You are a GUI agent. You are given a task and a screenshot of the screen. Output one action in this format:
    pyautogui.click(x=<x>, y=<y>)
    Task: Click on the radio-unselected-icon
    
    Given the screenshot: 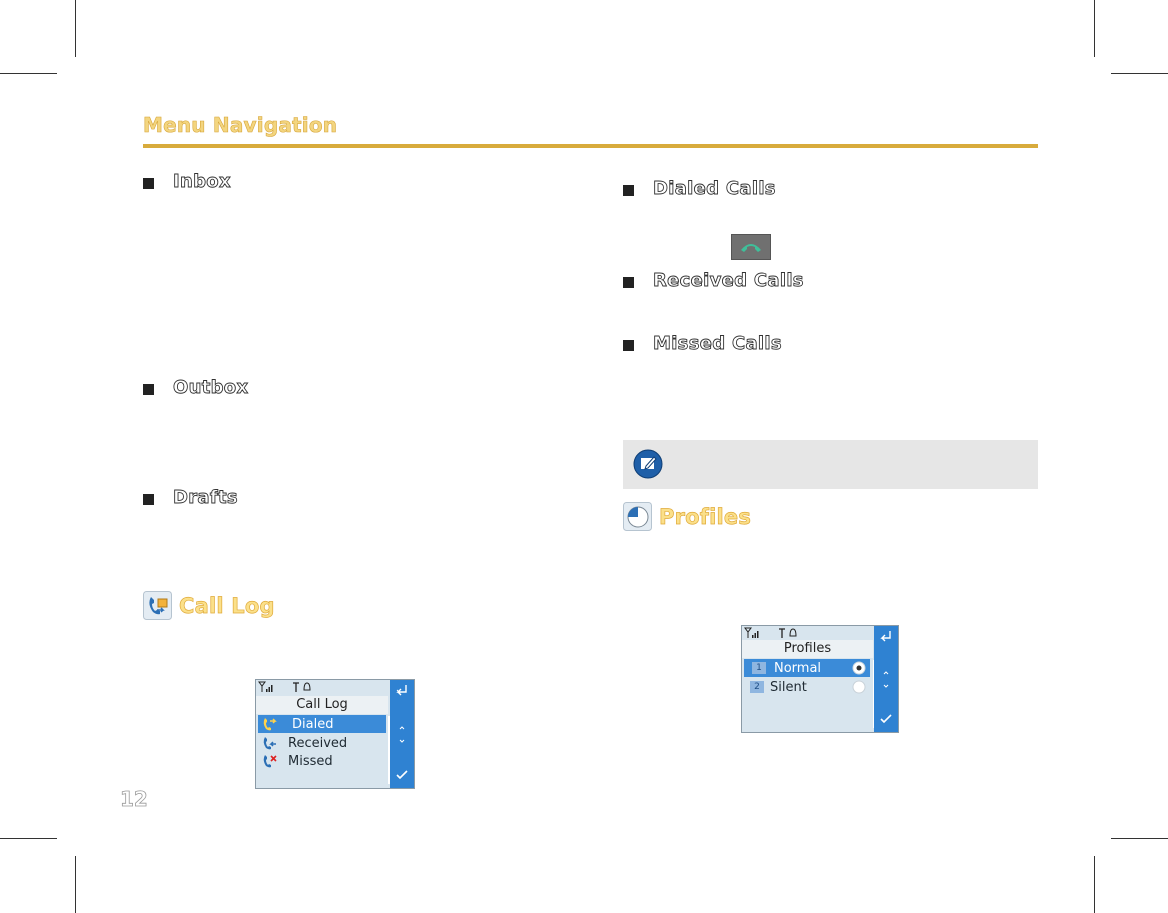 What is the action you would take?
    pyautogui.click(x=859, y=687)
    